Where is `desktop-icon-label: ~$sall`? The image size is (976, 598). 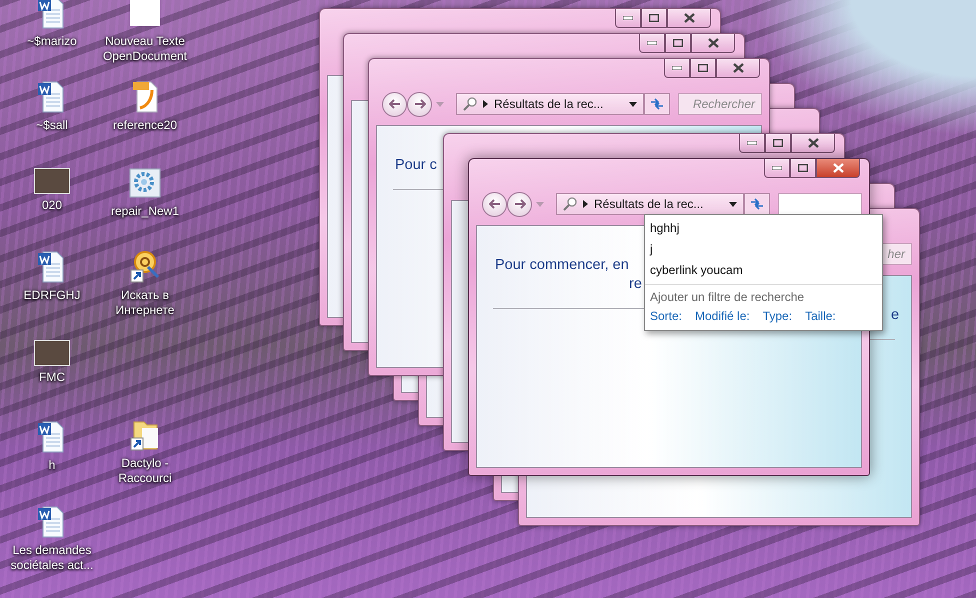
desktop-icon-label: ~$sall is located at coordinates (52, 125).